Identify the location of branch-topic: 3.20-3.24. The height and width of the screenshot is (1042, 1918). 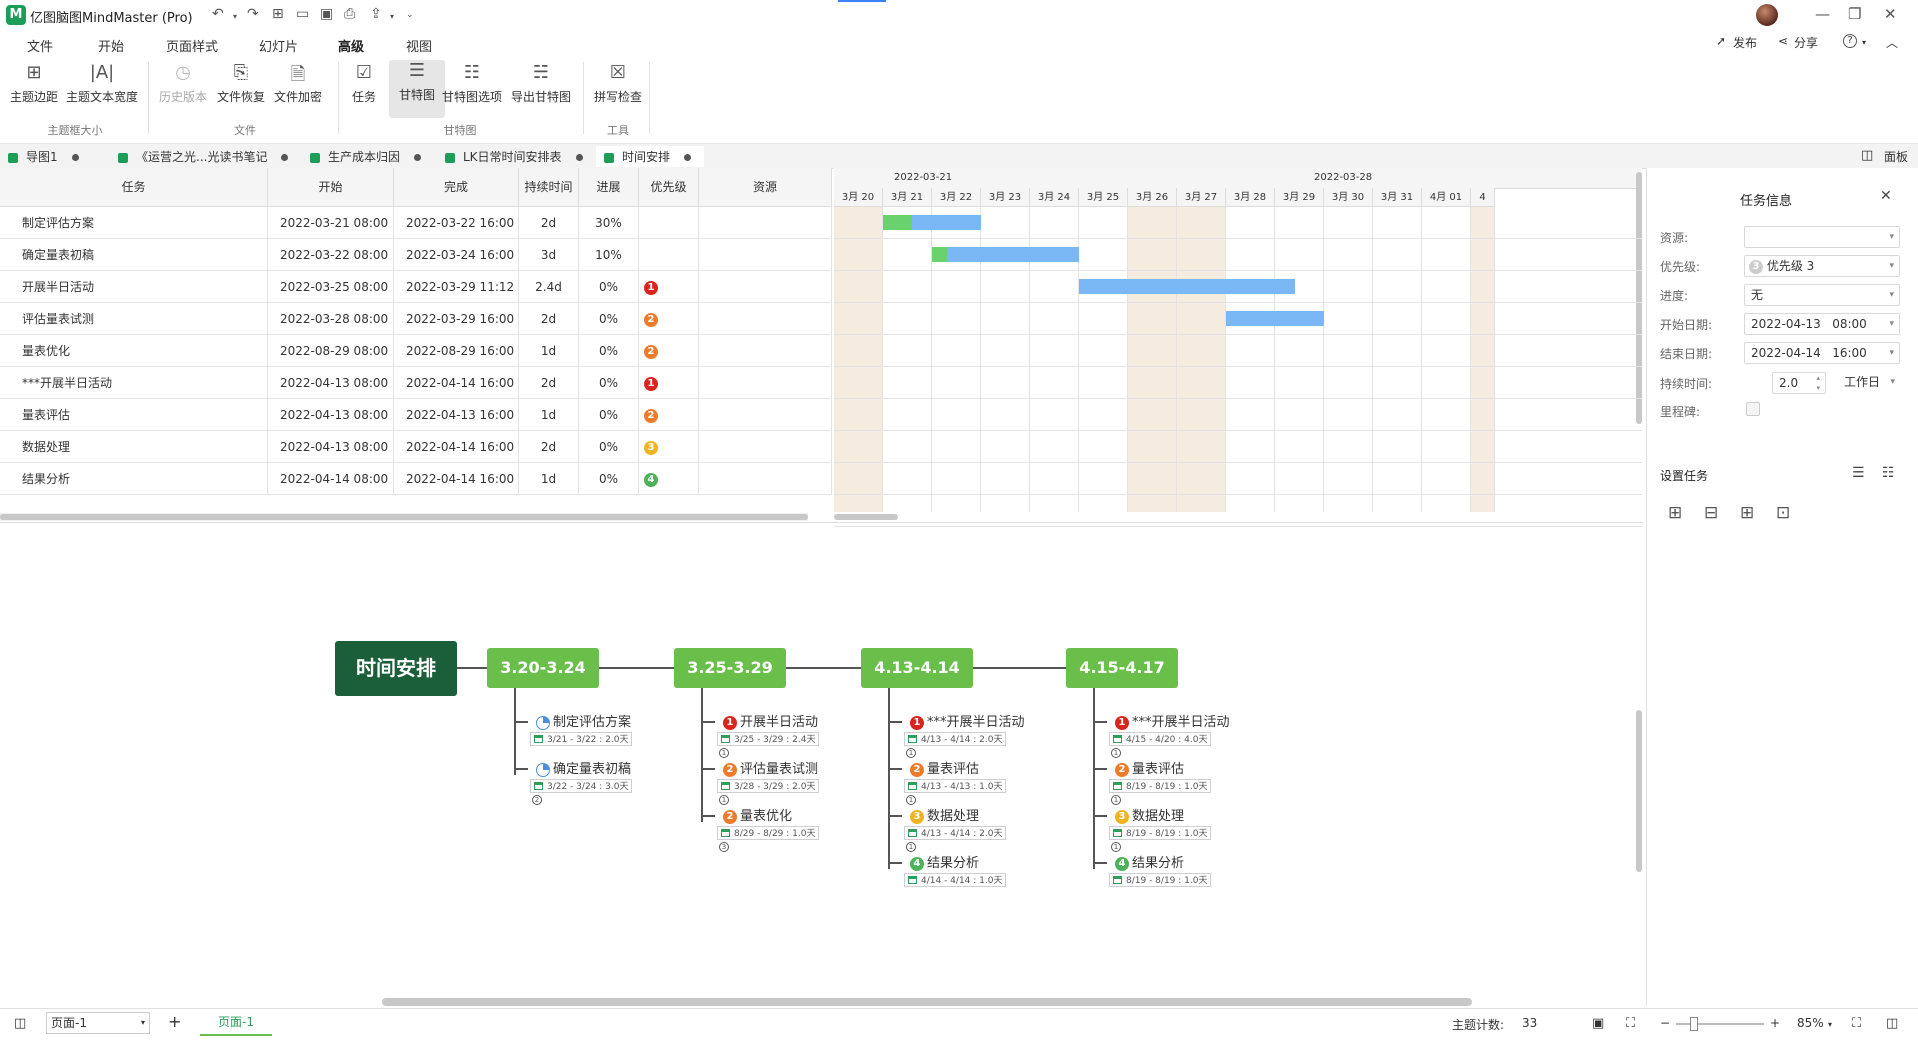
(543, 668).